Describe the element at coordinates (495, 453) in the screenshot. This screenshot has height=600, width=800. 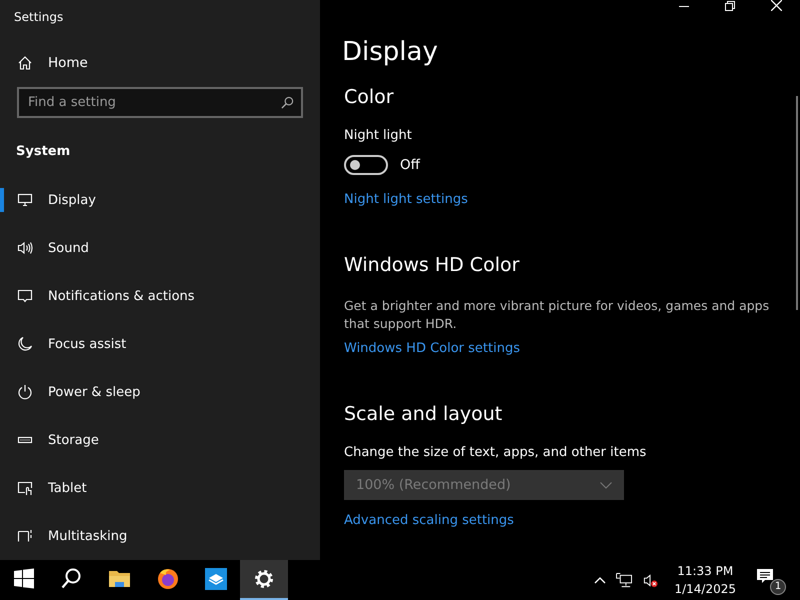
I see `setting-label: Change the size of text, apps, and other items` at that location.